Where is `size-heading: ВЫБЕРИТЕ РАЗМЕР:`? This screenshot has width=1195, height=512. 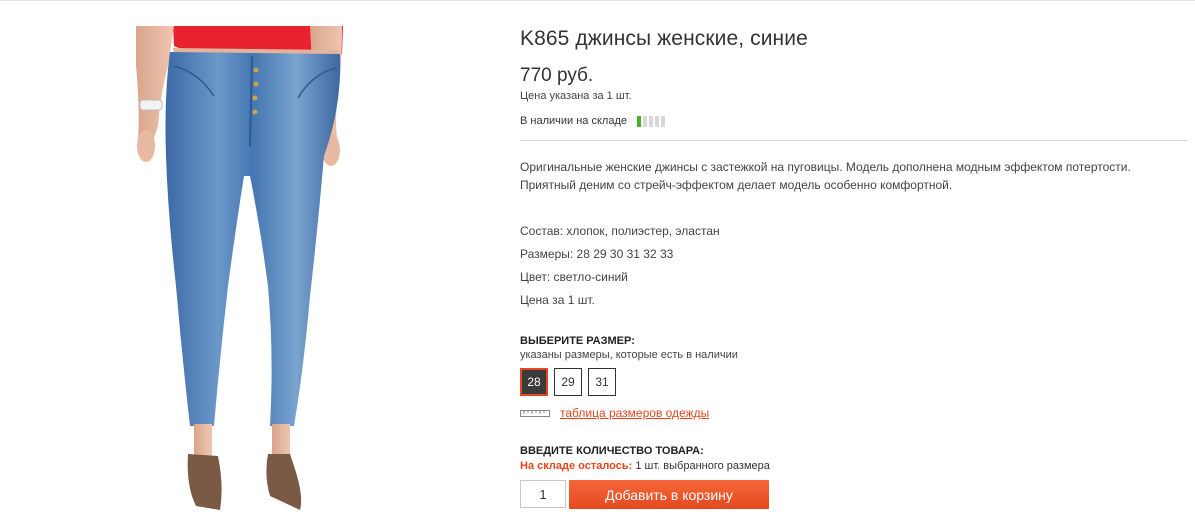
size-heading: ВЫБЕРИТЕ РАЗМЕР: is located at coordinates (577, 341).